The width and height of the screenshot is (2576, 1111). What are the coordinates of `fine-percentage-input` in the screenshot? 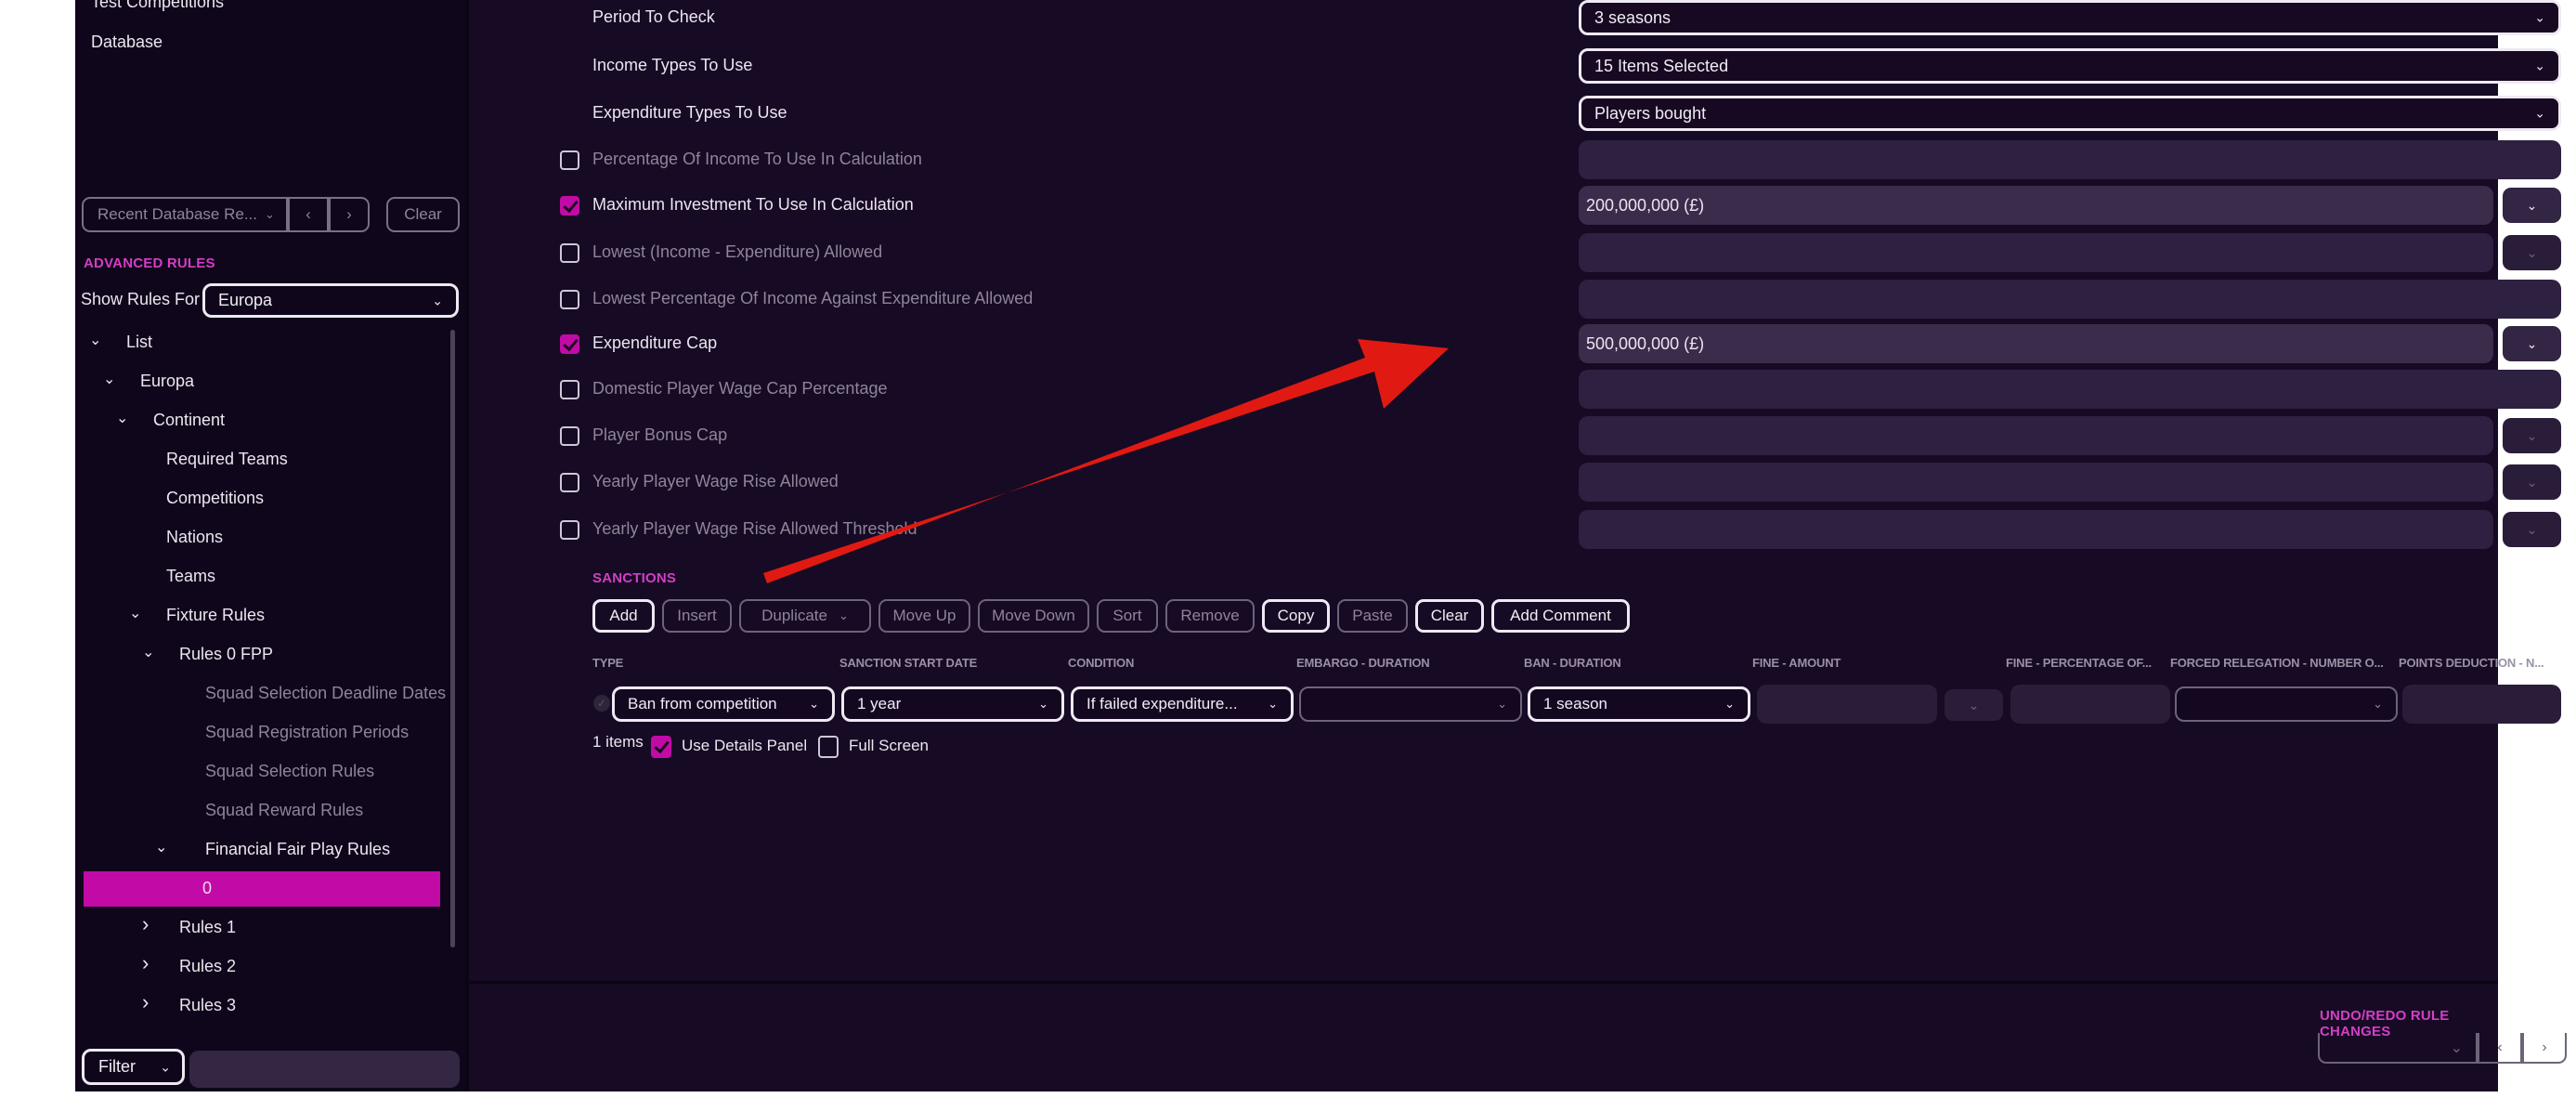 It's located at (2090, 705).